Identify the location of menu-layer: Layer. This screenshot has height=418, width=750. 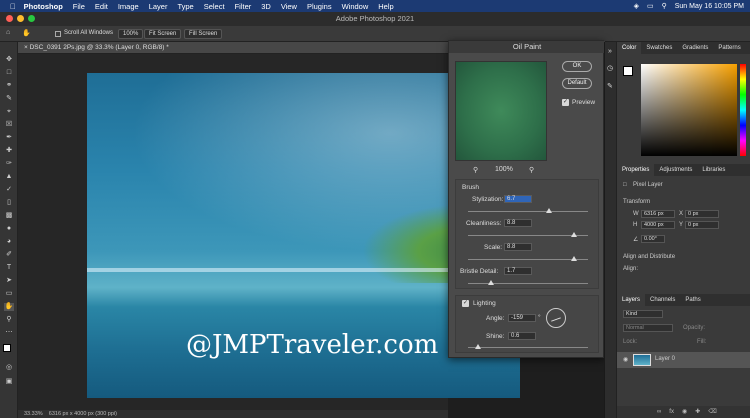
(158, 6).